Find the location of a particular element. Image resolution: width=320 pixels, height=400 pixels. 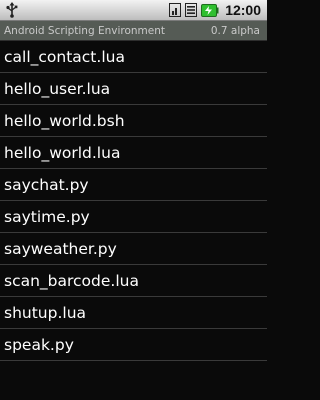

list-item: speak.py is located at coordinates (133, 345).